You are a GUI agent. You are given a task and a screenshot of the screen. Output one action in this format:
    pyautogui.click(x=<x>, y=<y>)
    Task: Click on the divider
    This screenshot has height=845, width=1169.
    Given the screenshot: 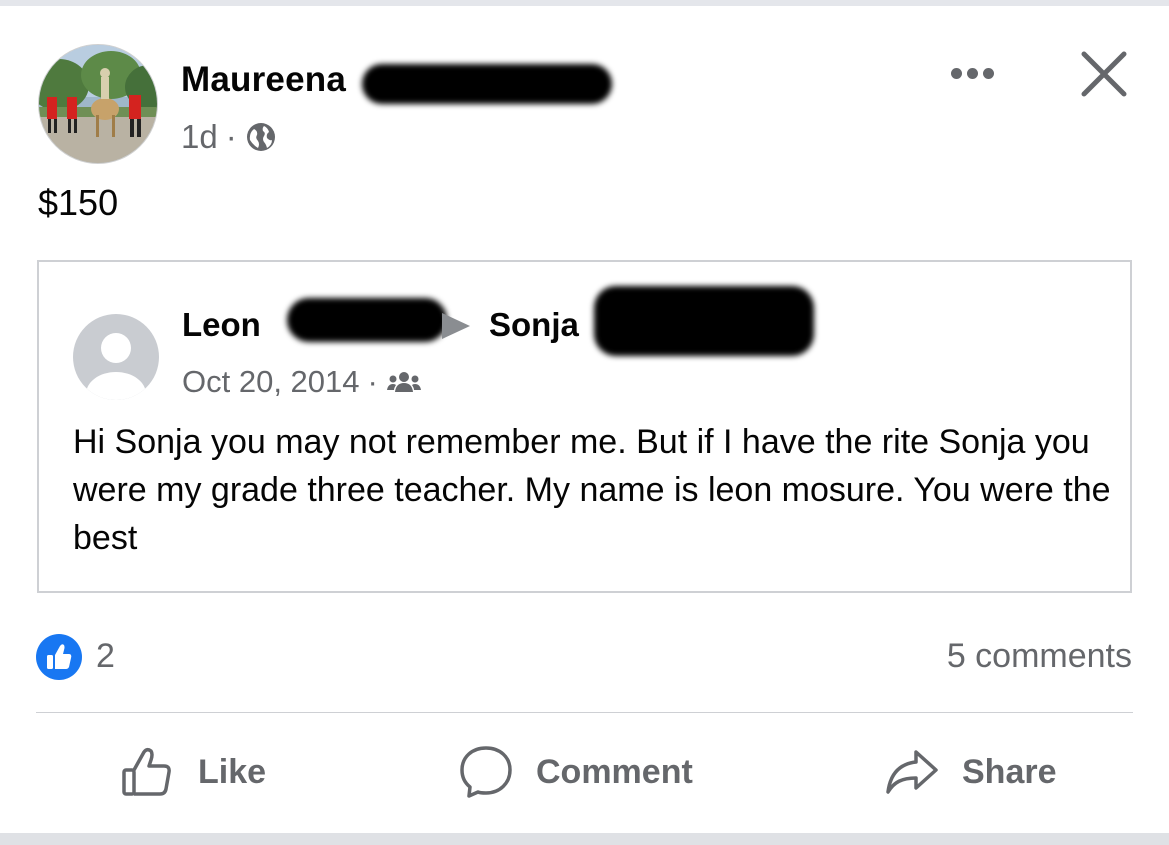 What is the action you would take?
    pyautogui.click(x=584, y=712)
    